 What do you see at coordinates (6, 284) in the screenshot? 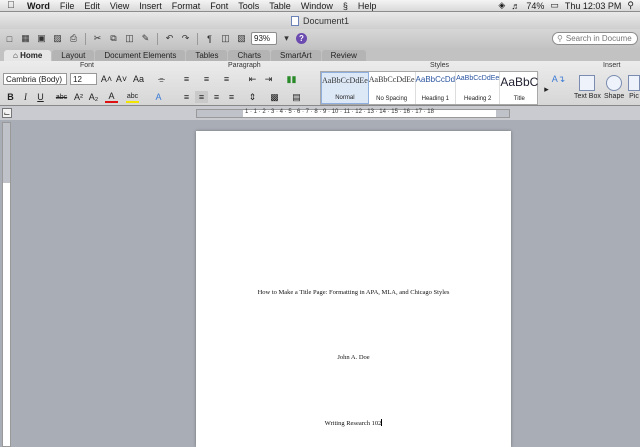
I see `vertical-ruler` at bounding box center [6, 284].